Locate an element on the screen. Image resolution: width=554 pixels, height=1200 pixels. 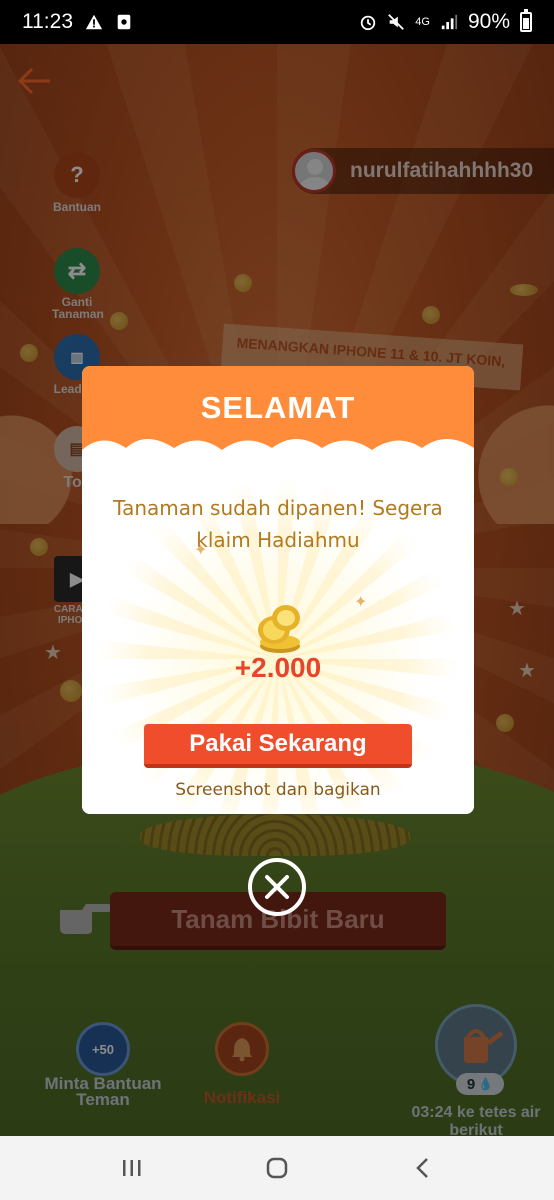
battery-icon is located at coordinates (526, 20).